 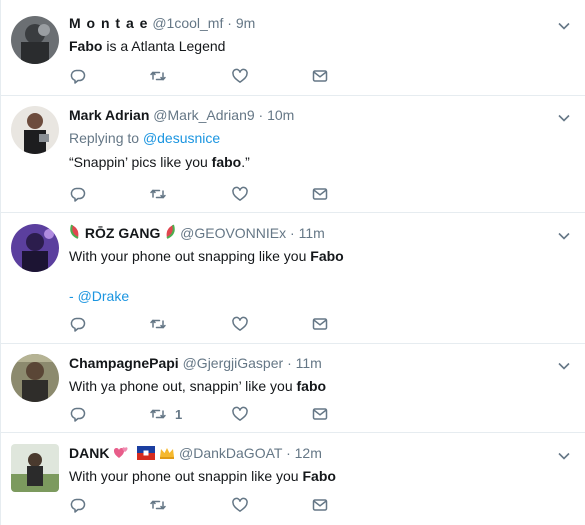 I want to click on mention-link: @Drake, so click(x=104, y=296).